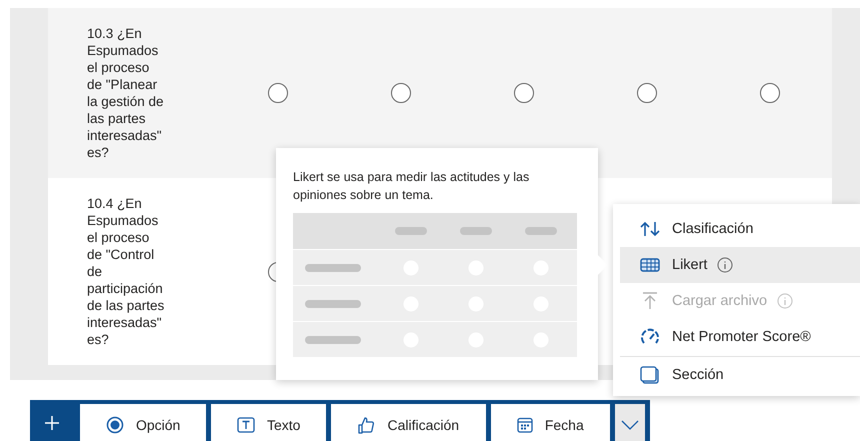 This screenshot has height=441, width=860. What do you see at coordinates (650, 375) in the screenshot?
I see `section-icon` at bounding box center [650, 375].